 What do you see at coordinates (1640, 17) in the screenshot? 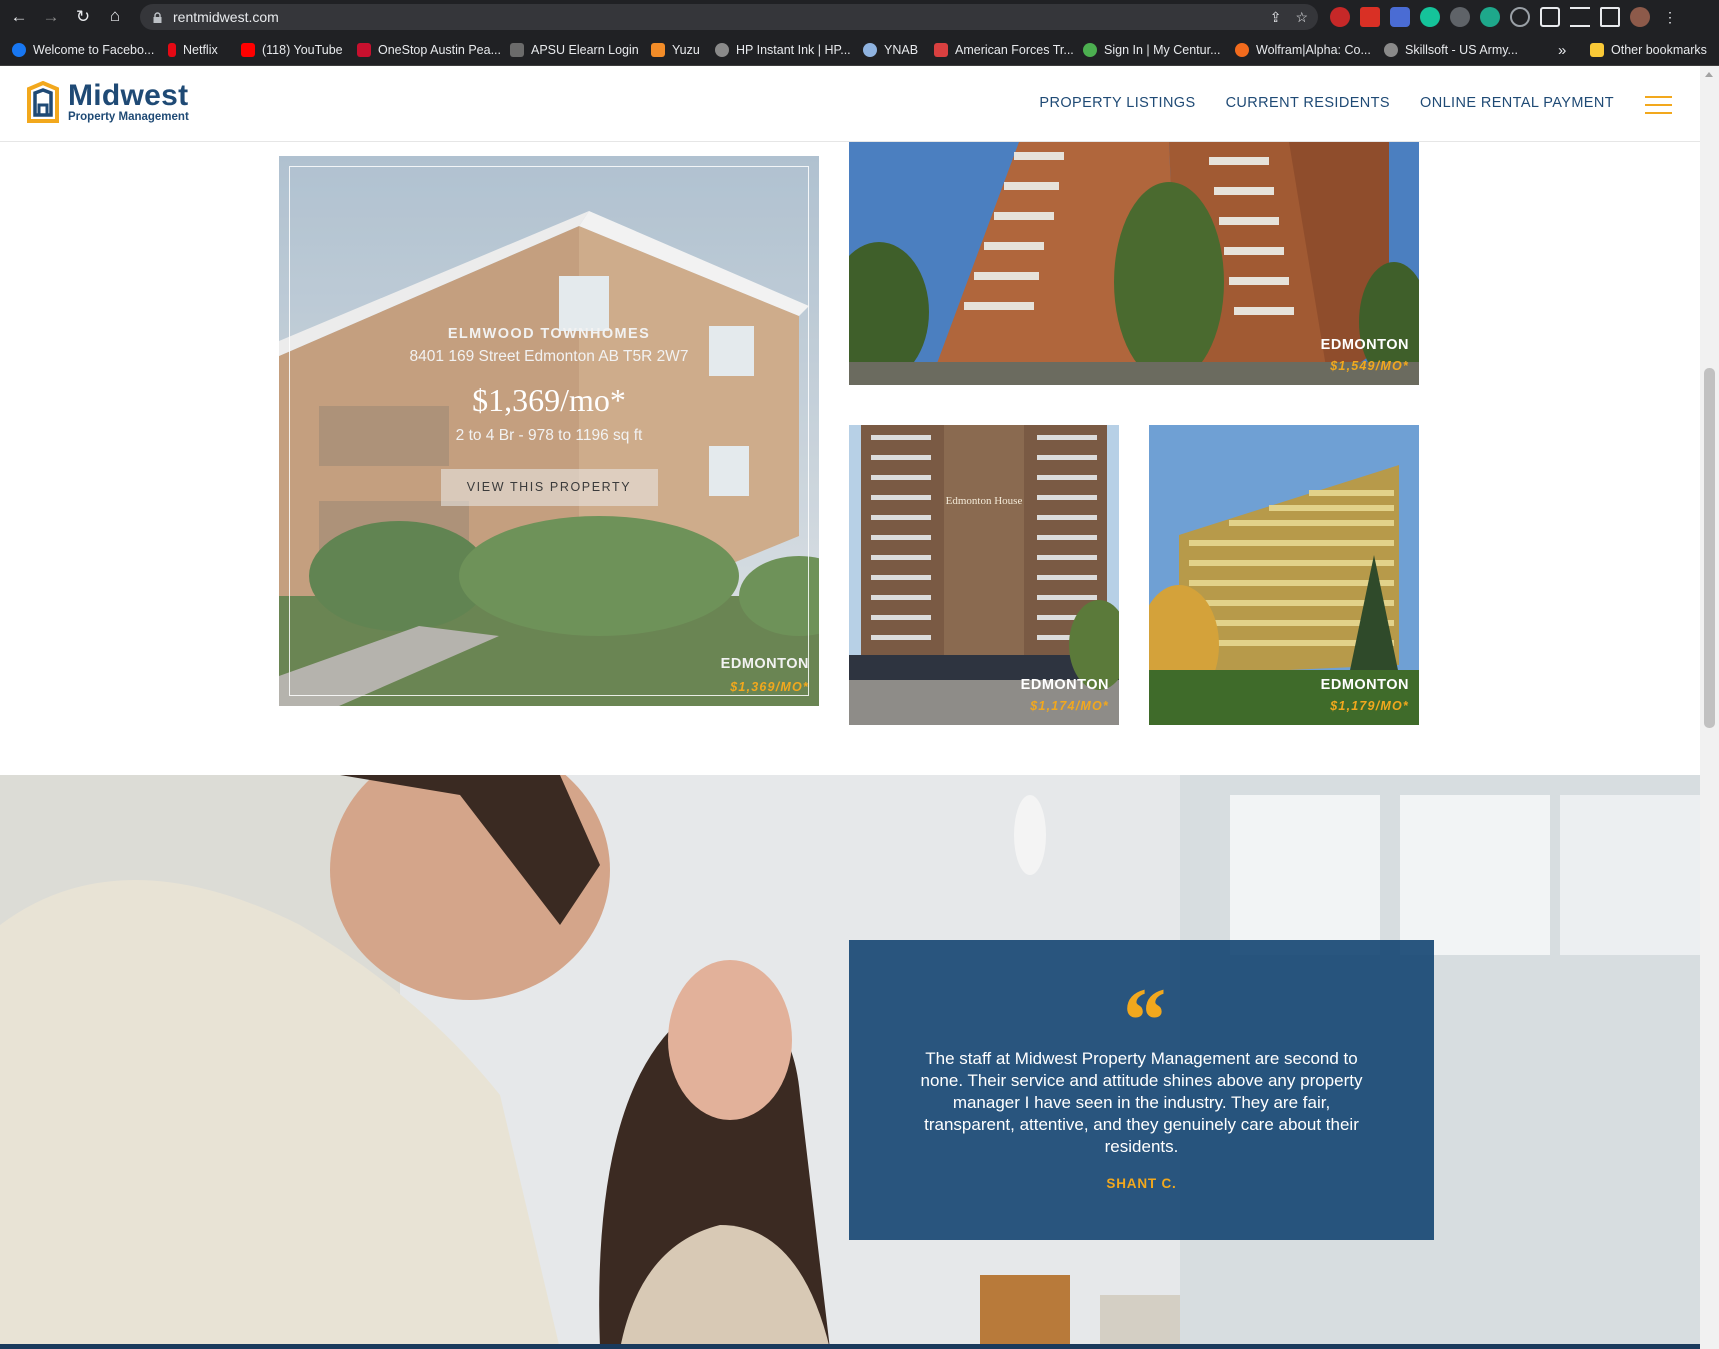
I see `profile-avatar` at bounding box center [1640, 17].